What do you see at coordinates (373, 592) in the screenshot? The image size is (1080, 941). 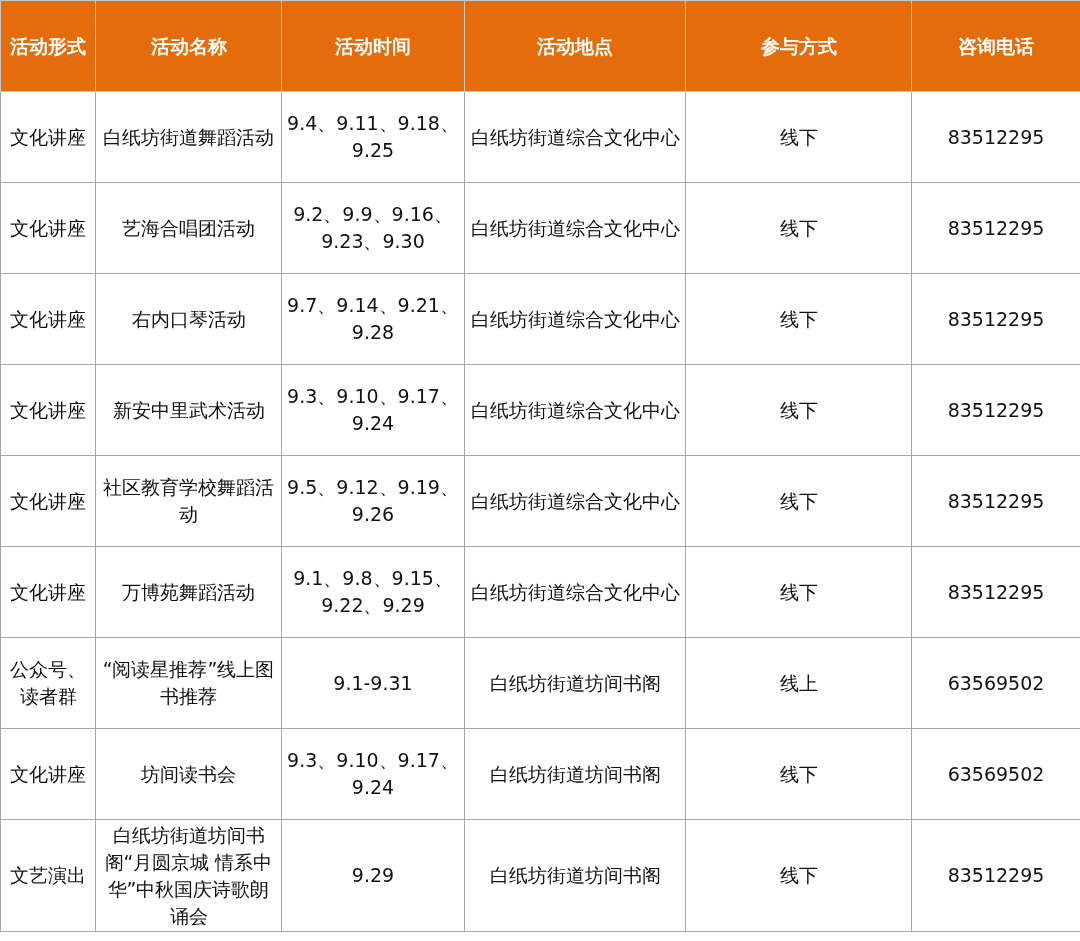 I see `table-cell: 9.1、9.8、9.15、9.22、9.29` at bounding box center [373, 592].